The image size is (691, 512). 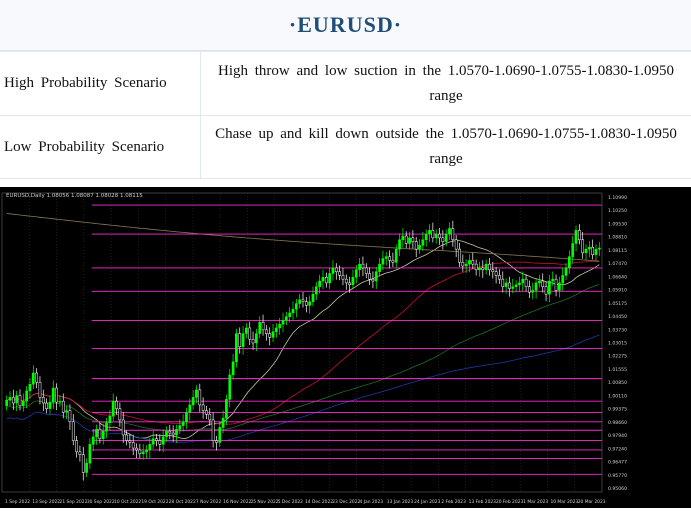 I want to click on price-tick-label: 1.10250, so click(x=617, y=211).